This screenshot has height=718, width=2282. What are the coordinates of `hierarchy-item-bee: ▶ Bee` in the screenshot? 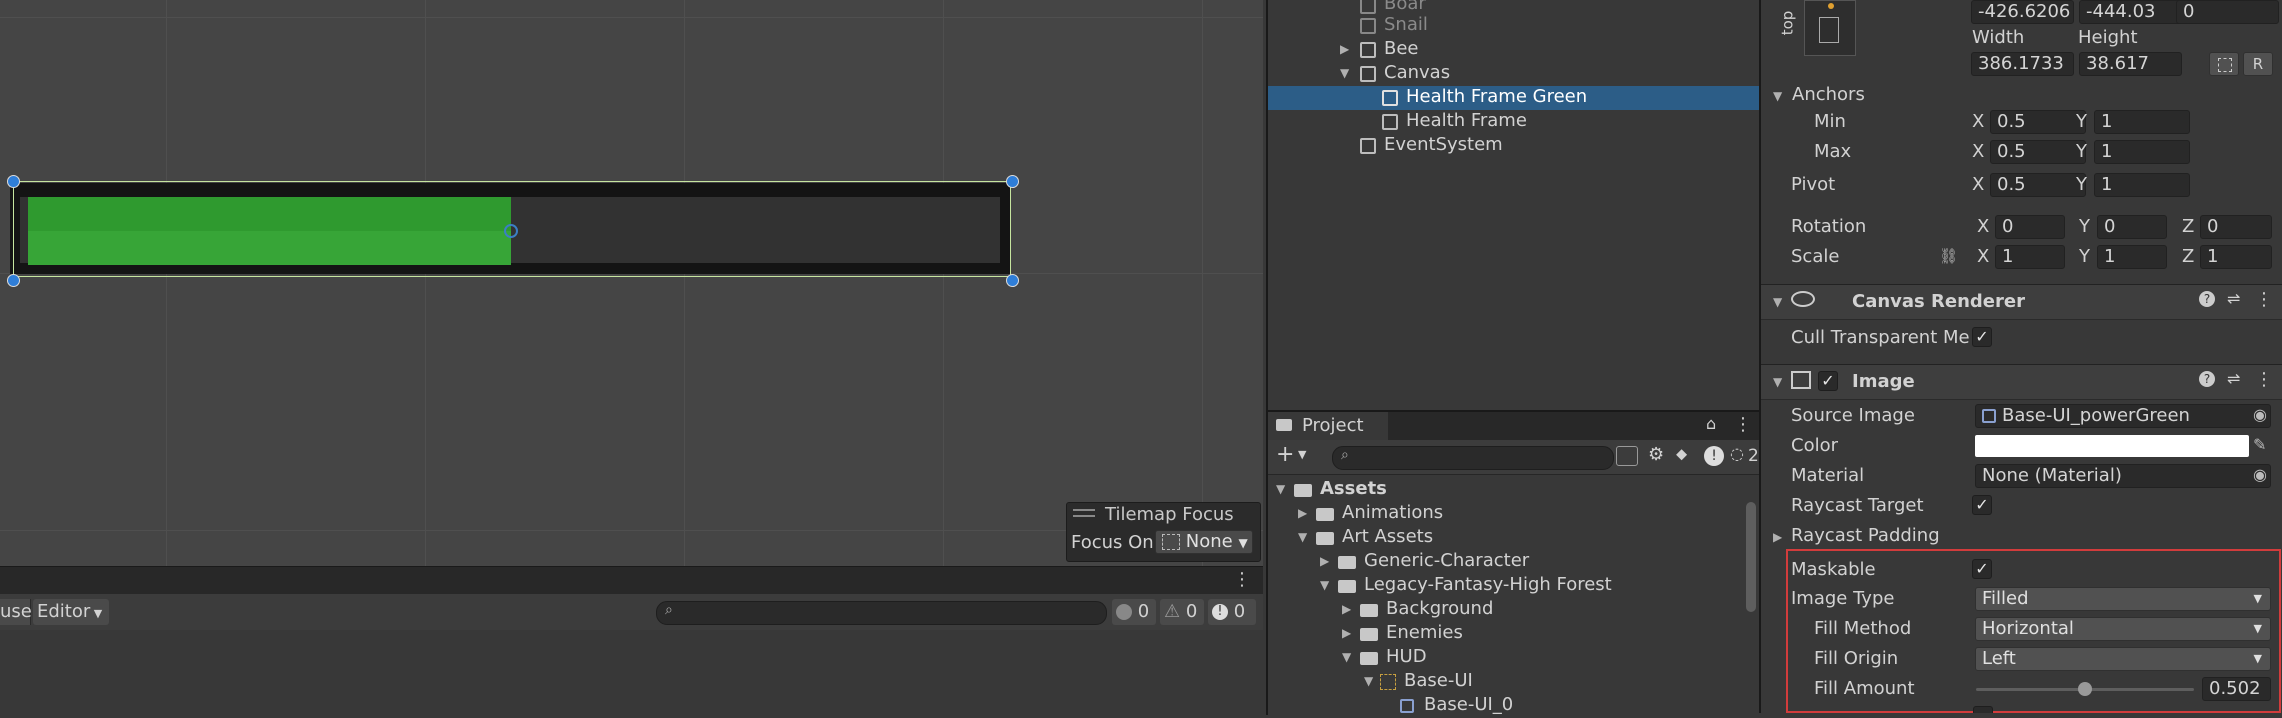 It's located at (1513, 50).